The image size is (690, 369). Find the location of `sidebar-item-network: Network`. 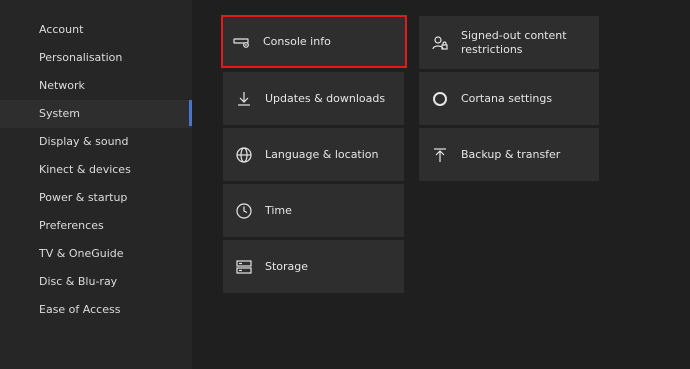

sidebar-item-network: Network is located at coordinates (96, 86).